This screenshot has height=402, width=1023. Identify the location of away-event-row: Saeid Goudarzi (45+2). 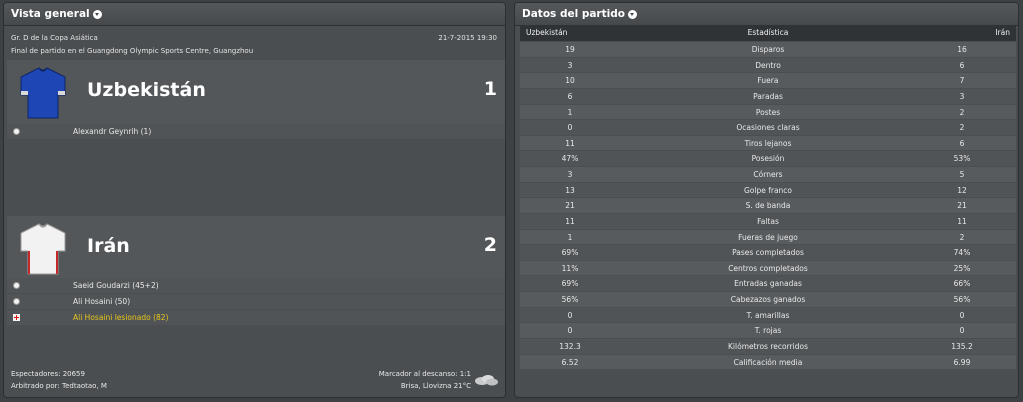
(256, 285).